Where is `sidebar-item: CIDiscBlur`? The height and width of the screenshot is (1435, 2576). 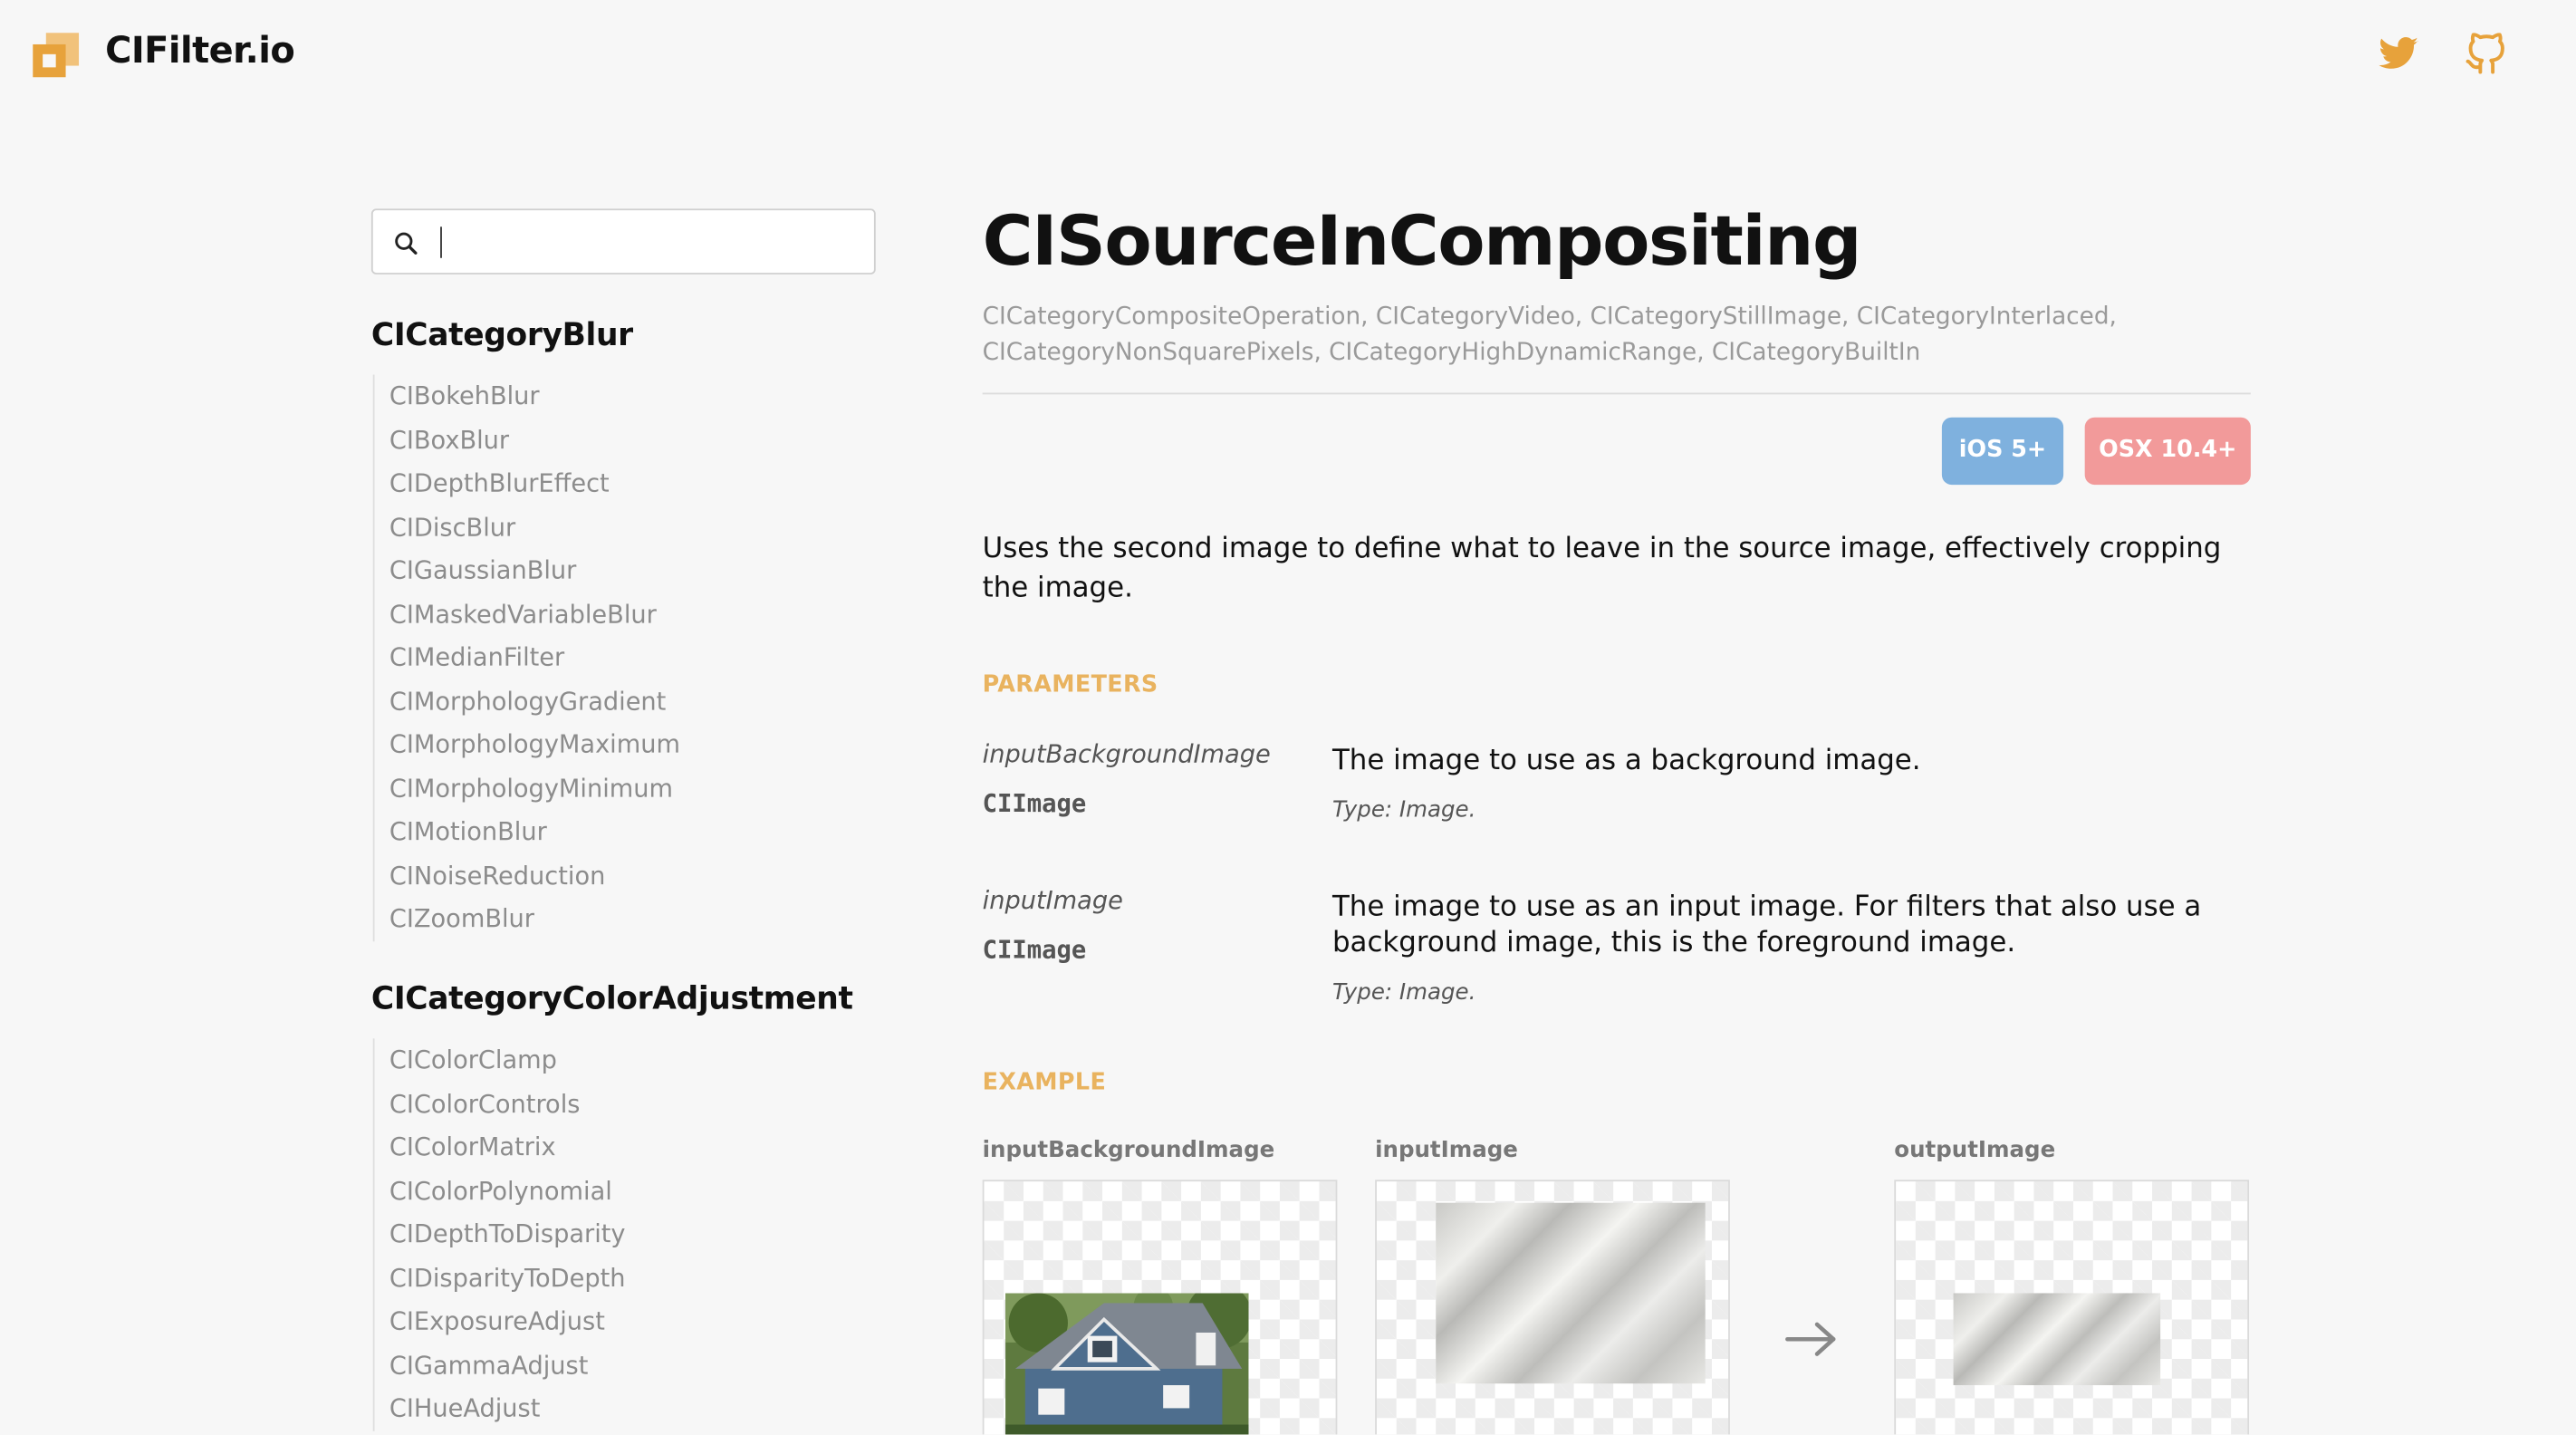 sidebar-item: CIDiscBlur is located at coordinates (534, 527).